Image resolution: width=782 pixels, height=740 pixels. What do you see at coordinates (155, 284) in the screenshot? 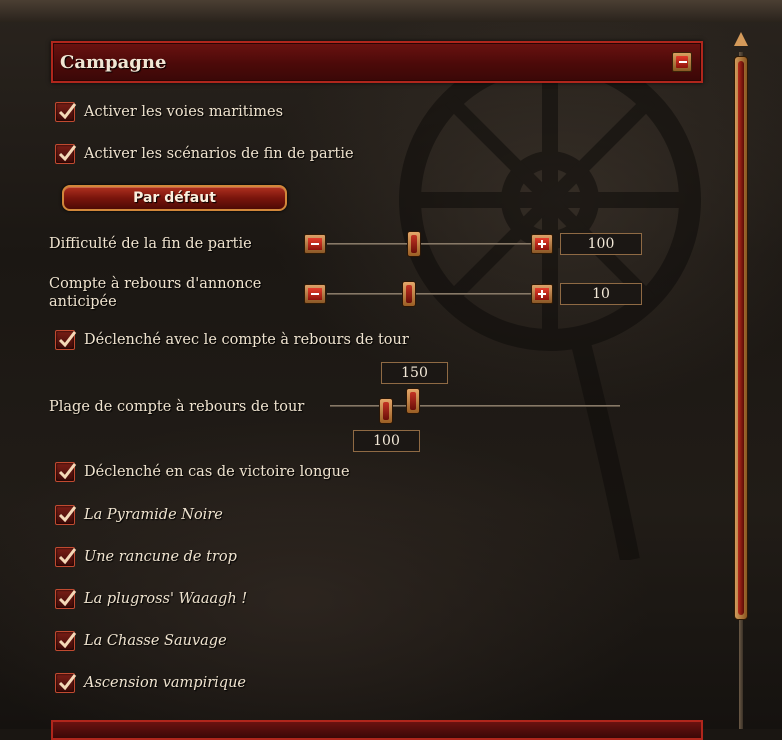
I see `slider-label-line1: Compte à rebours d'annonce` at bounding box center [155, 284].